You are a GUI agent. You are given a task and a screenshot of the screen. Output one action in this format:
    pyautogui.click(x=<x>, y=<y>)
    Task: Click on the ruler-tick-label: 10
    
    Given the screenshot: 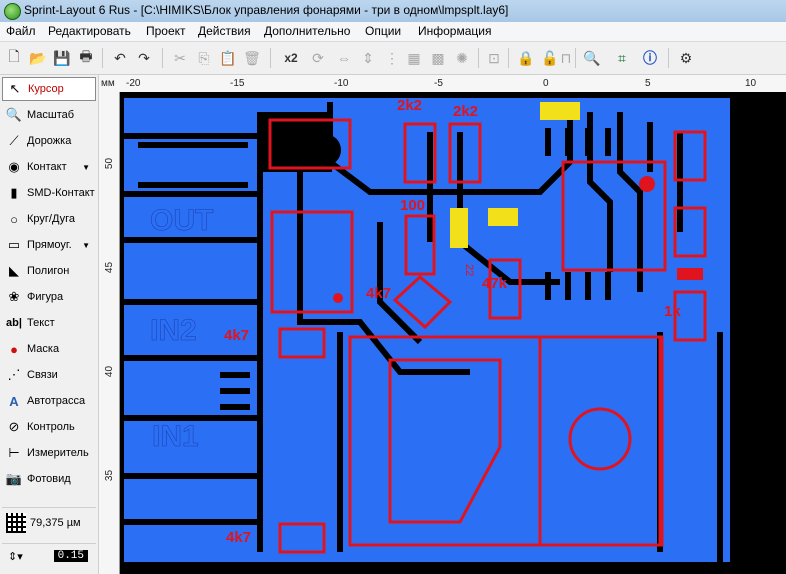 What is the action you would take?
    pyautogui.click(x=751, y=83)
    